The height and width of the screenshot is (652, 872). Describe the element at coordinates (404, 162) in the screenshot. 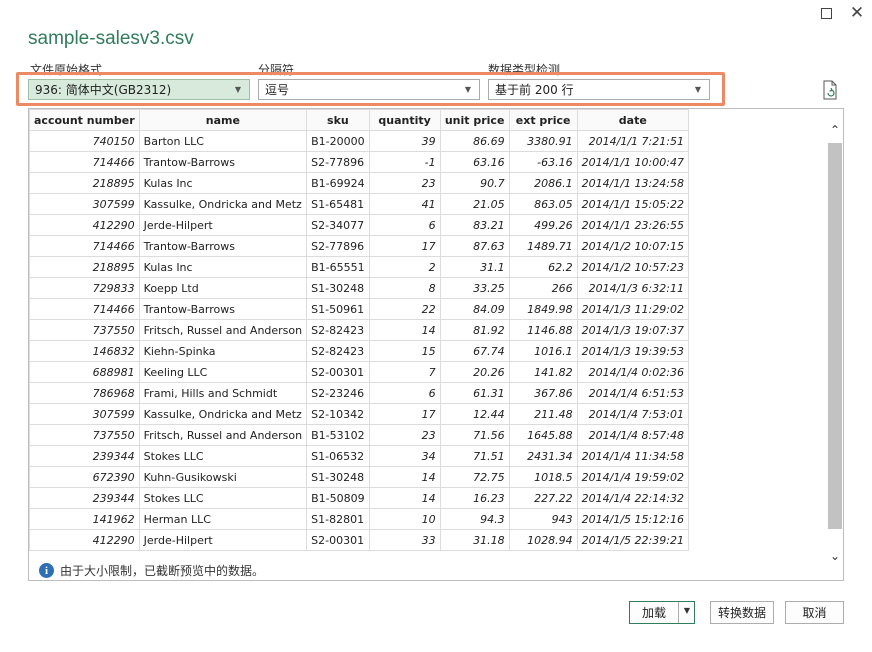

I see `table-cell: -1` at that location.